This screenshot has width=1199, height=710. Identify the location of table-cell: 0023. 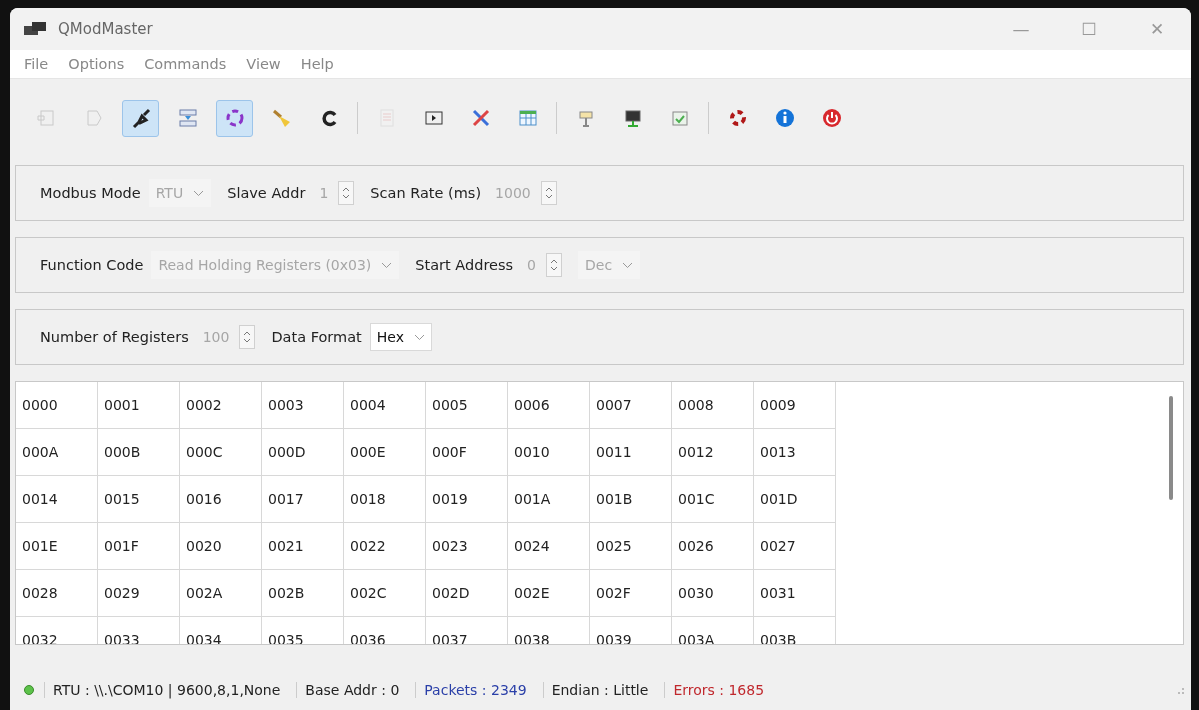
(467, 546).